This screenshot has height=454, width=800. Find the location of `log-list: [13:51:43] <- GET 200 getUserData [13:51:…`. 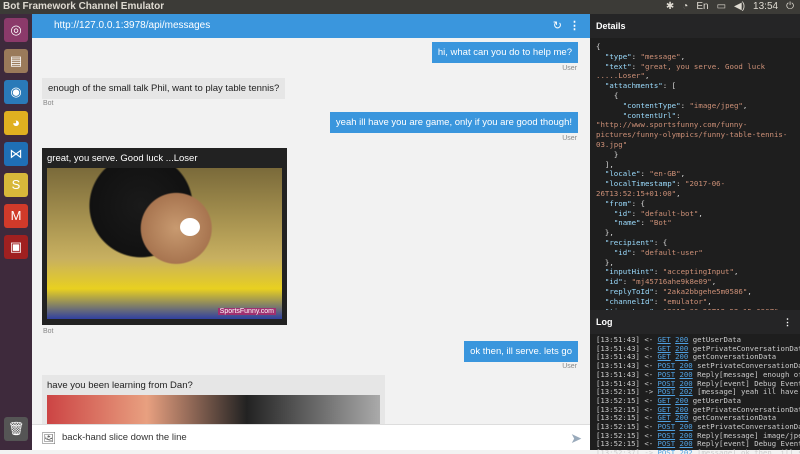

log-list: [13:51:43] <- GET 200 getUserData [13:51:… is located at coordinates (695, 394).